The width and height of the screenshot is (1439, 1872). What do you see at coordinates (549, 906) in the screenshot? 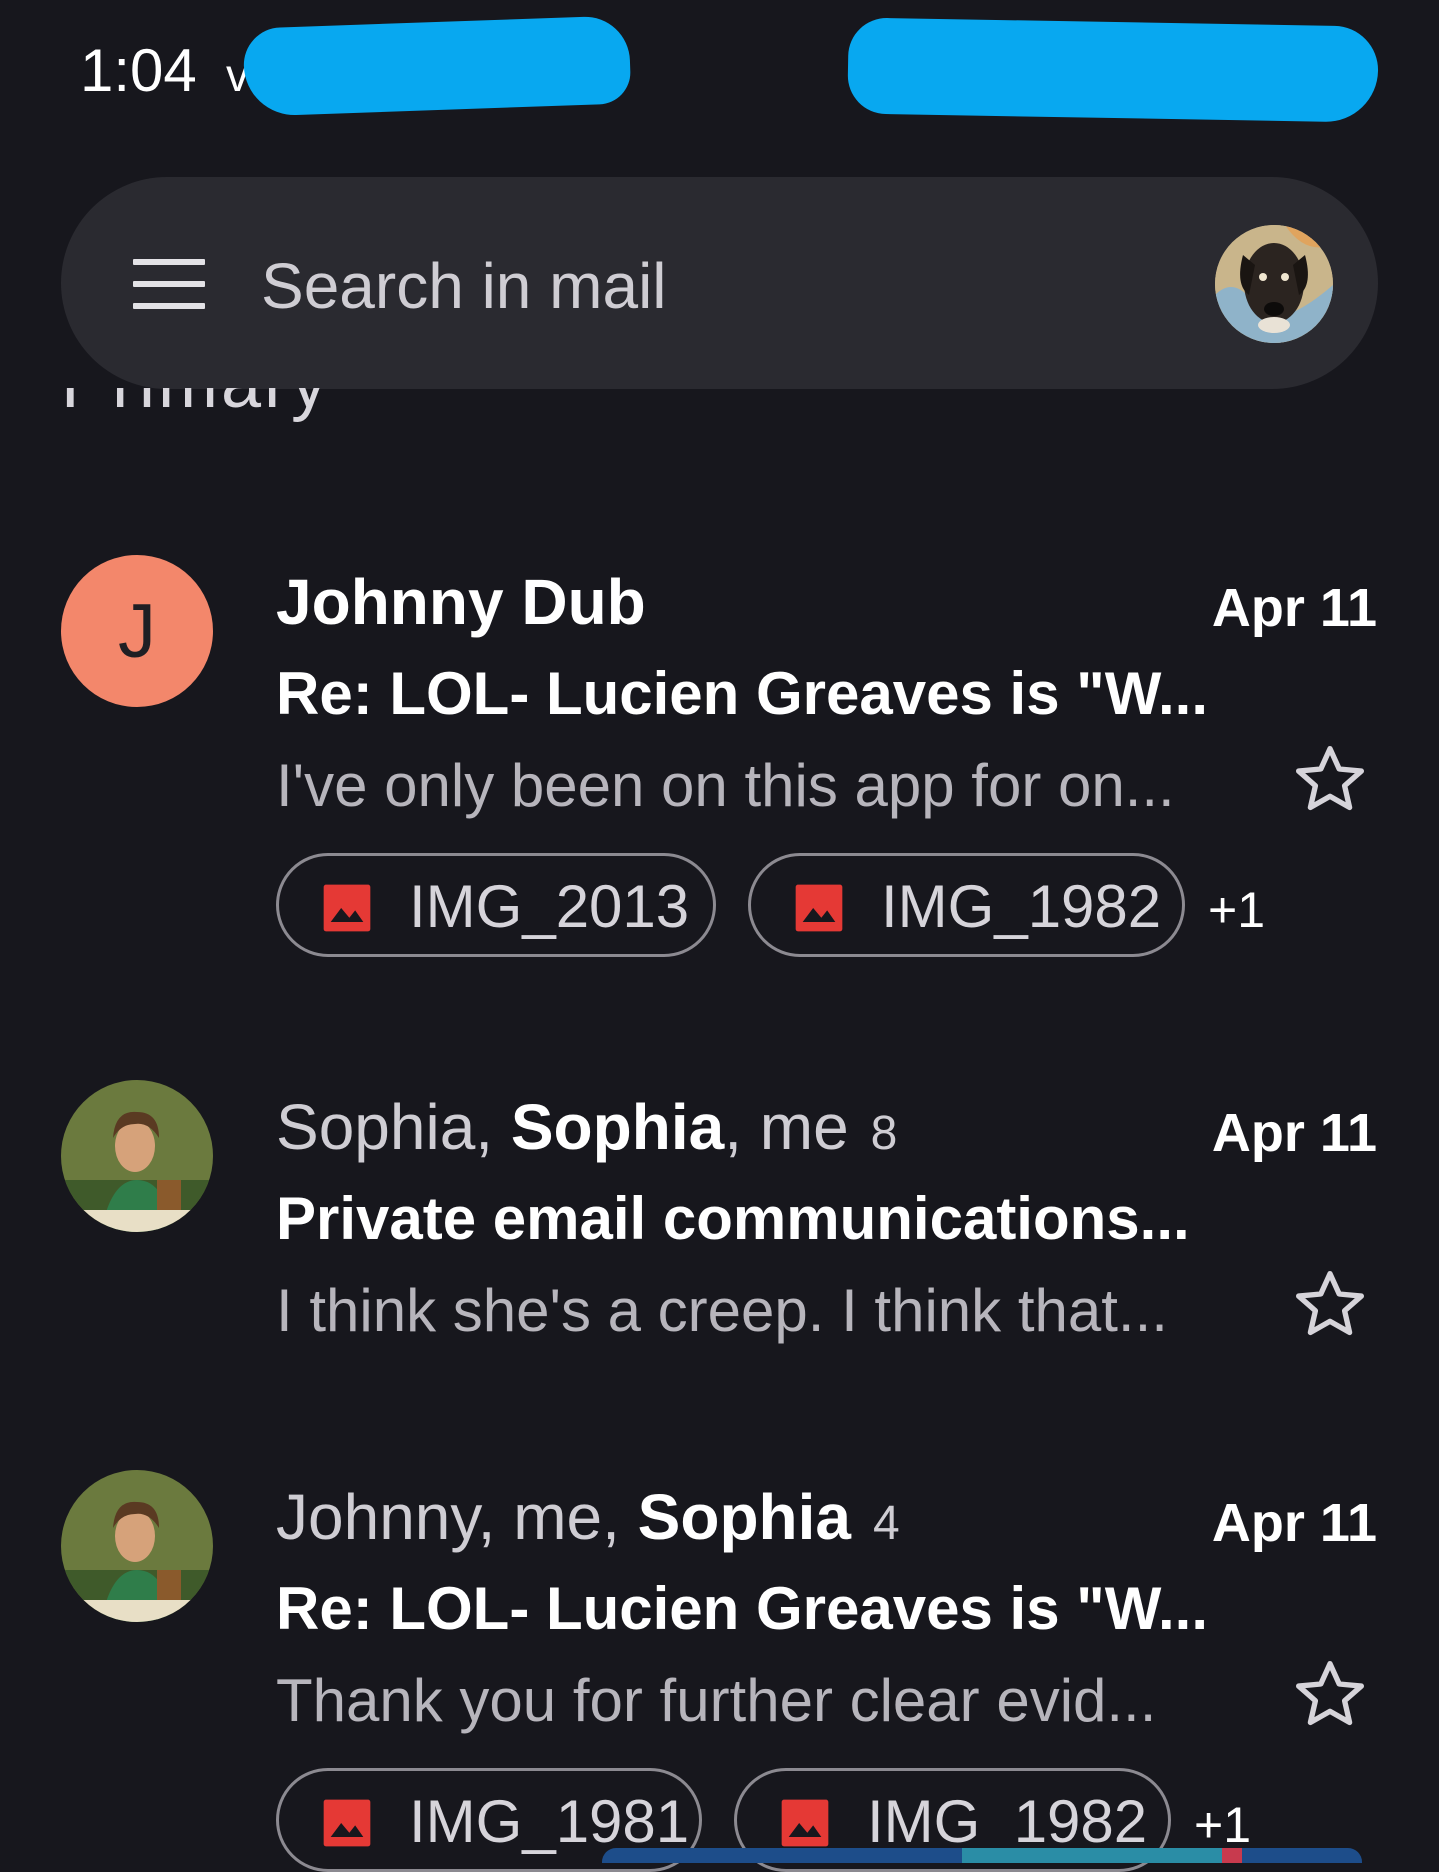
I see `attachment-name: IMG_2013` at bounding box center [549, 906].